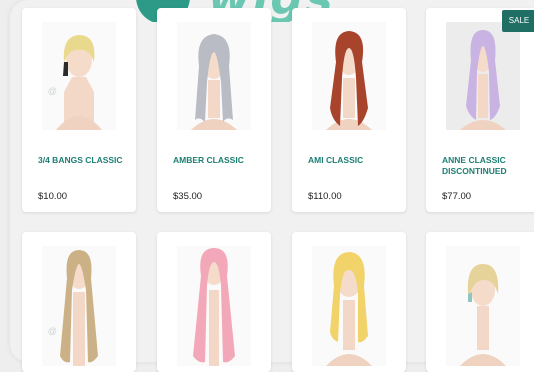  I want to click on mannequin-wig-blonde-bob-icon, so click(79, 82).